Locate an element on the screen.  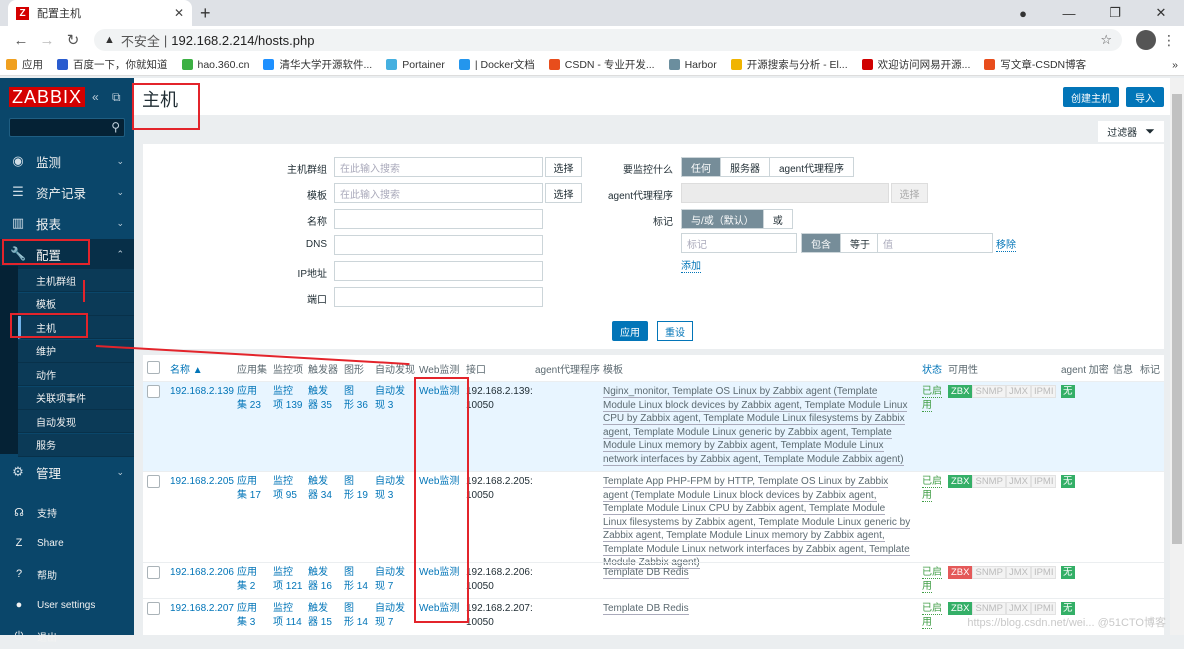
zabbix-logo: ZABBIX is located at coordinates (47, 97).